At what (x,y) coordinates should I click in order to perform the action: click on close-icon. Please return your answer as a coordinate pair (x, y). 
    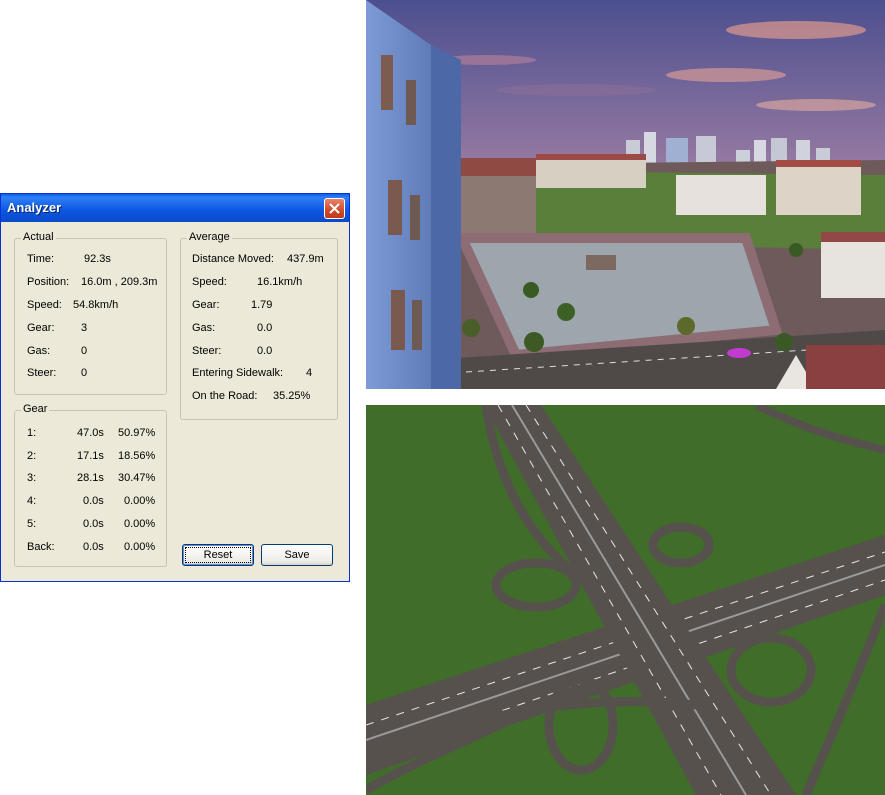
    Looking at the image, I should click on (334, 208).